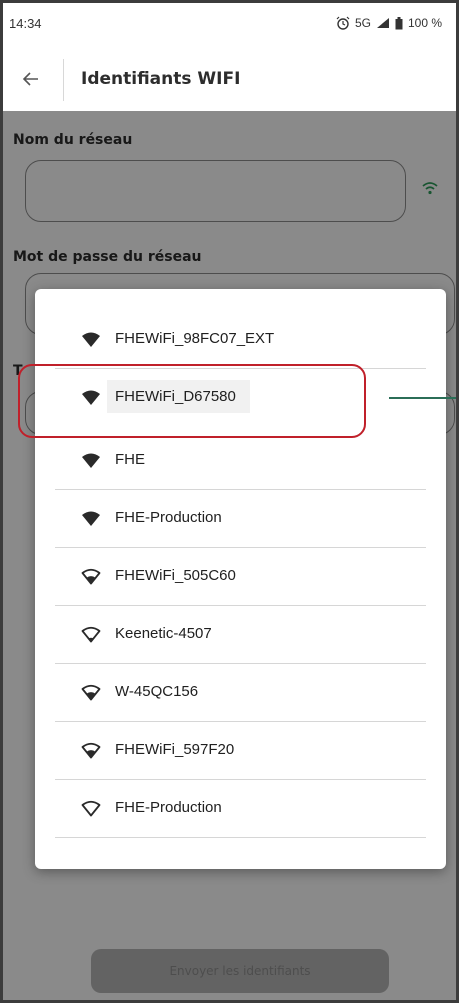 The width and height of the screenshot is (459, 1003). I want to click on network-item: W-45QC156, so click(240, 693).